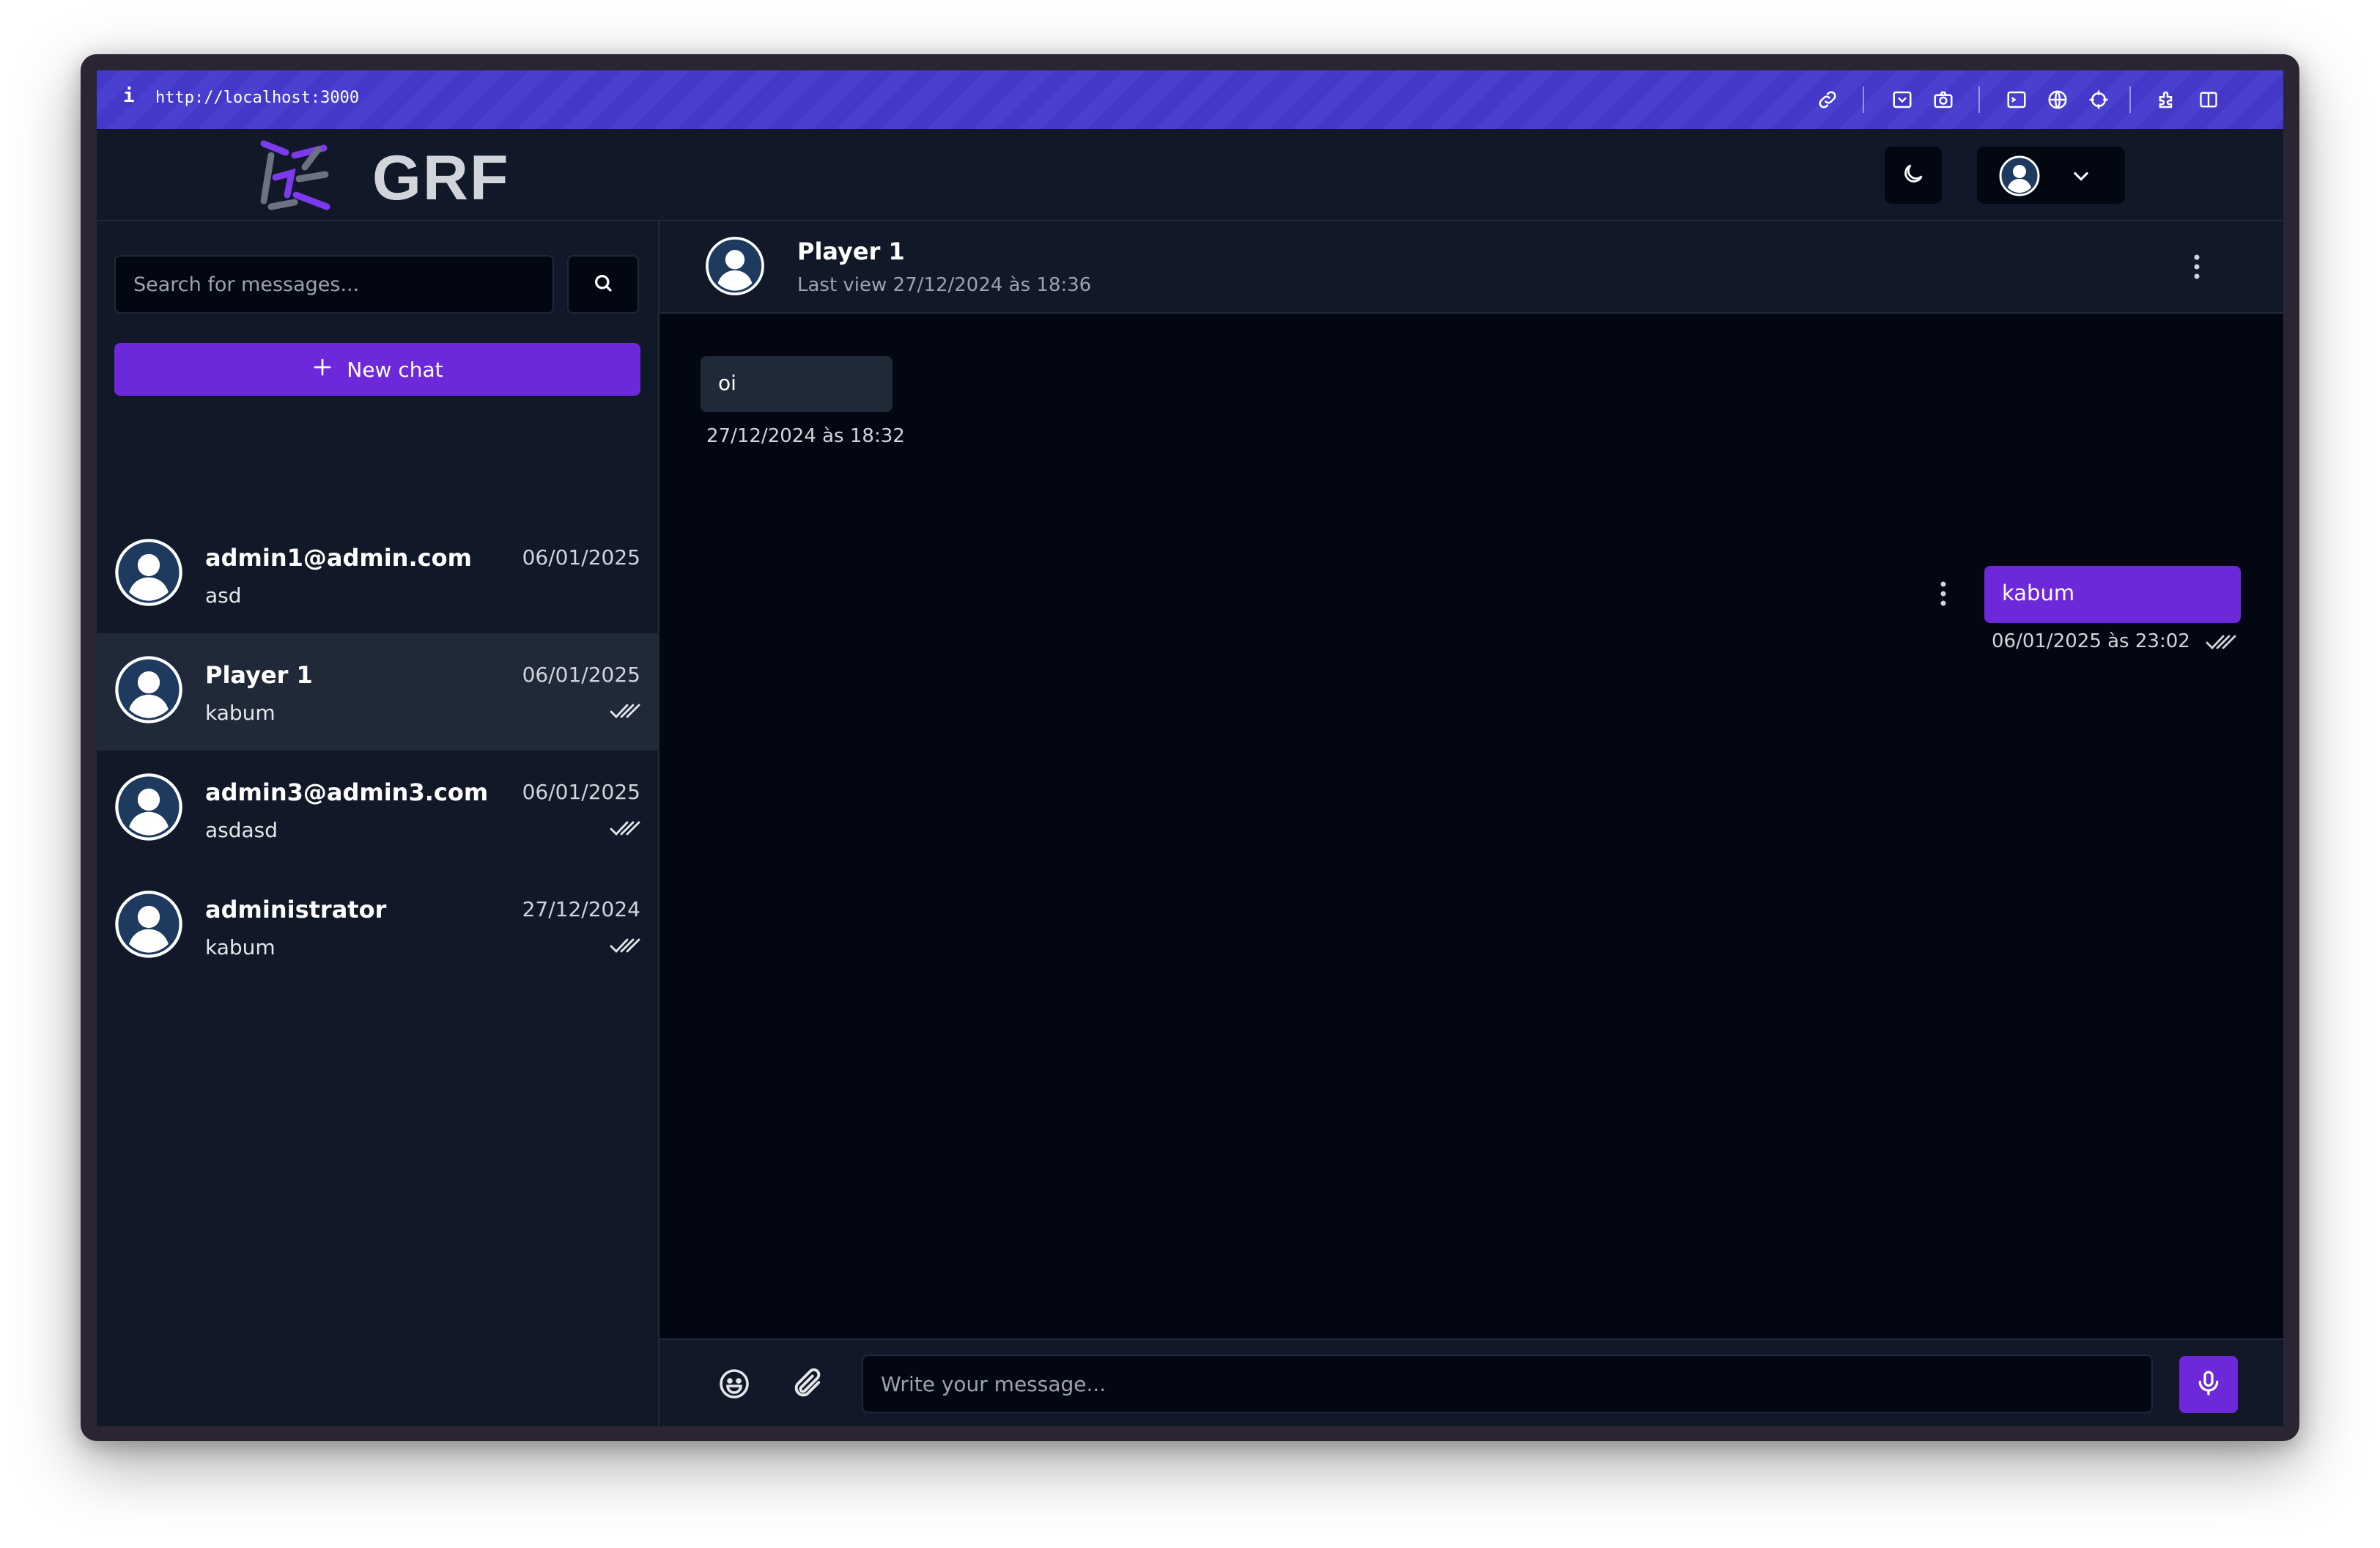  Describe the element at coordinates (295, 175) in the screenshot. I see `grf-logo-icon` at that location.